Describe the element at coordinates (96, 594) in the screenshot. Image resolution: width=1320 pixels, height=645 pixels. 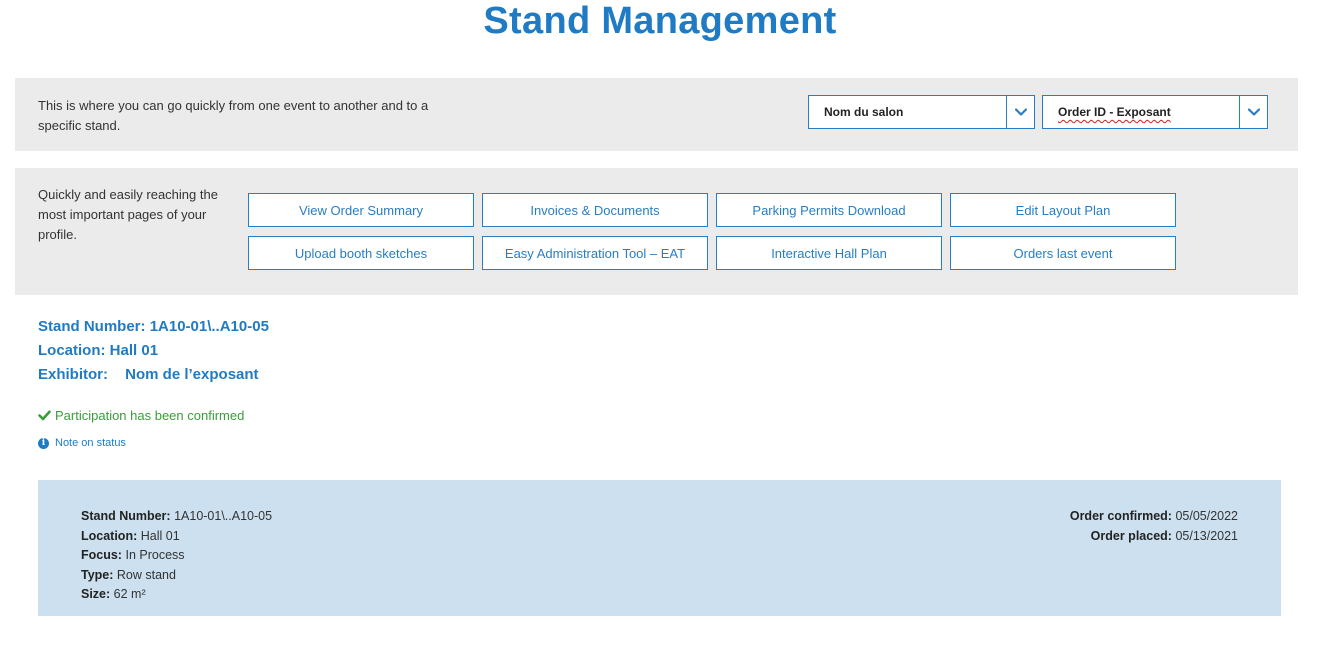
I see `detail-size-label: Size:` at that location.